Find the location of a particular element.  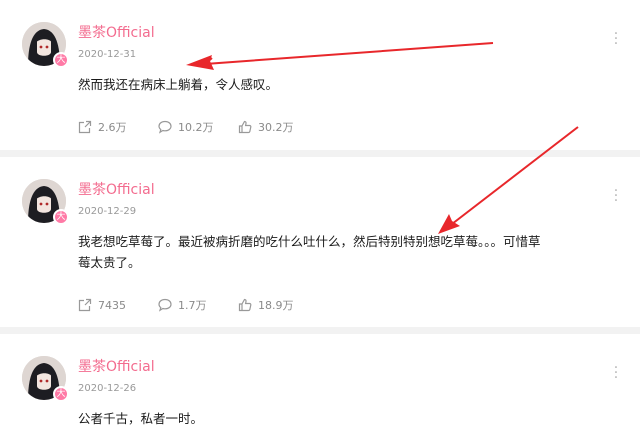

share-button: 7435 is located at coordinates (102, 305).